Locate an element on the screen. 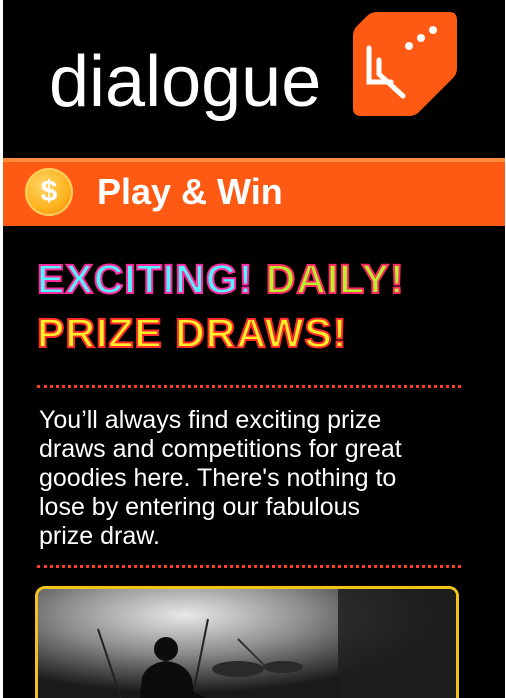 Image resolution: width=506 pixels, height=698 pixels. dollar-coin-icon: $ is located at coordinates (49, 192).